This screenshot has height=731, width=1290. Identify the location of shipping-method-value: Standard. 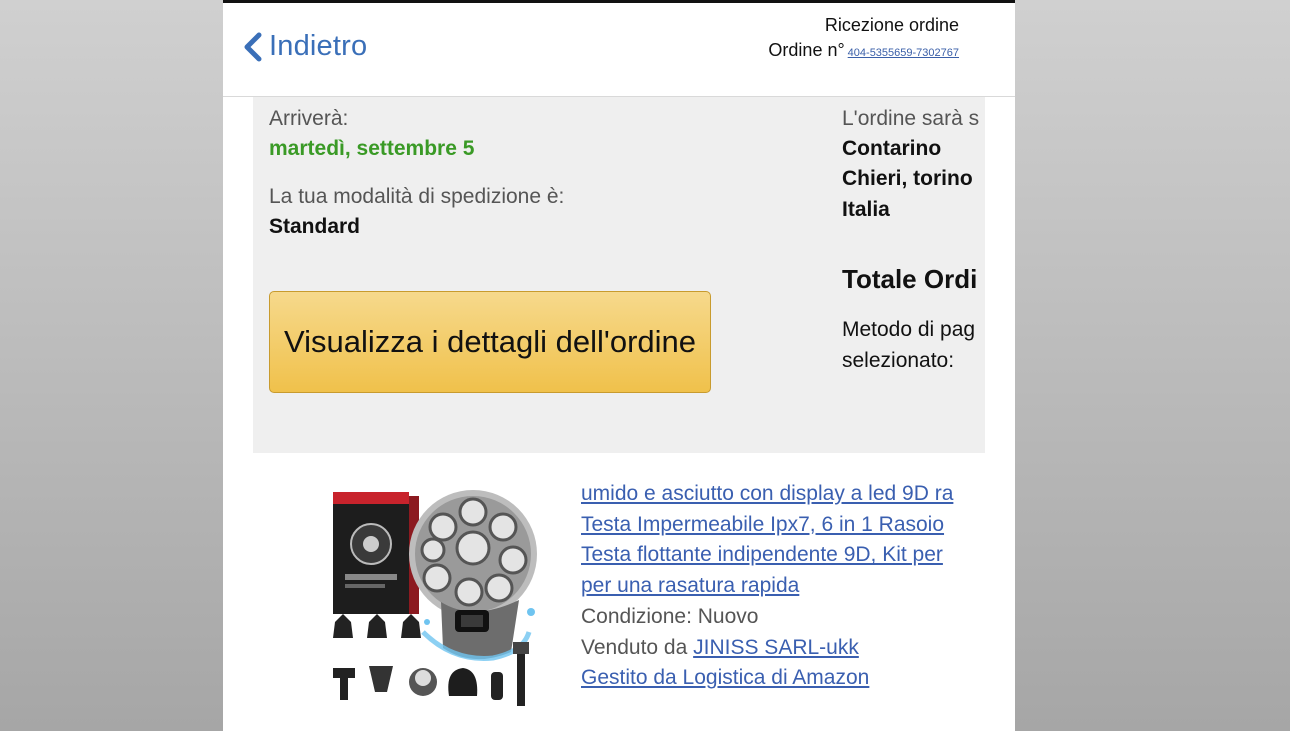
(315, 226).